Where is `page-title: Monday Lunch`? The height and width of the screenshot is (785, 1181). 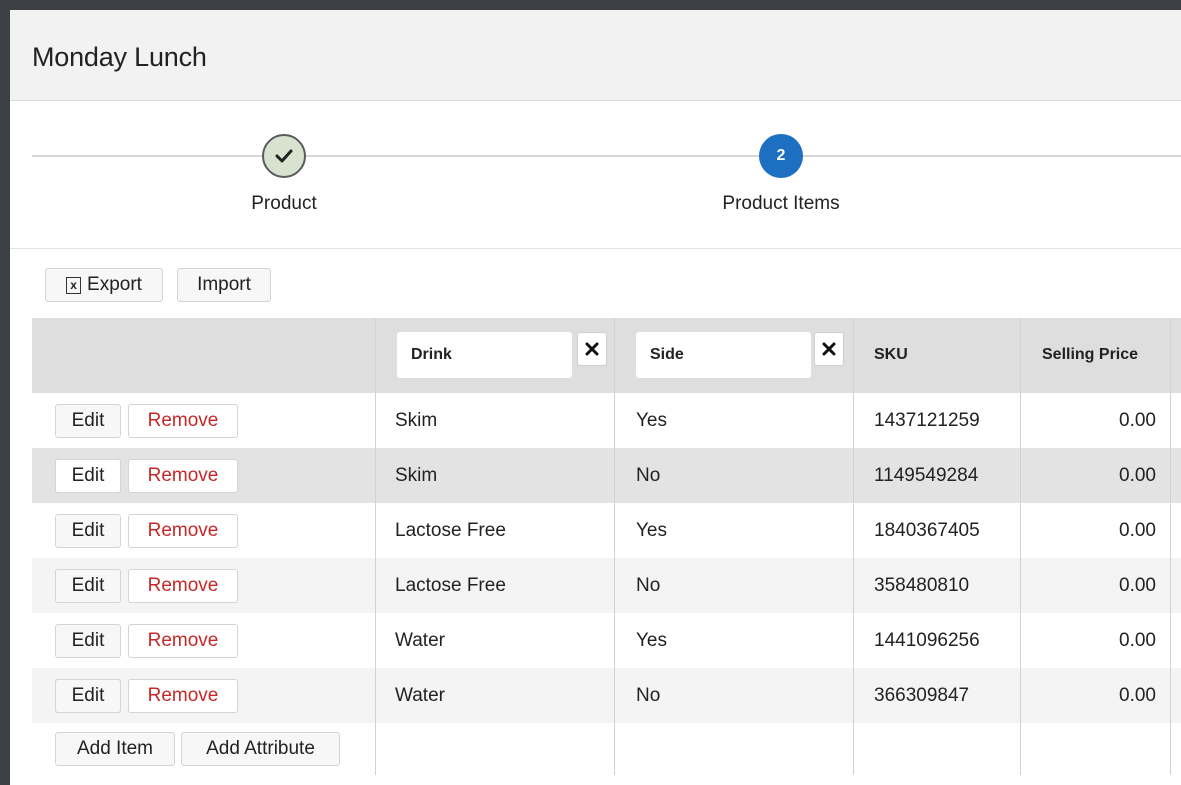 page-title: Monday Lunch is located at coordinates (119, 57).